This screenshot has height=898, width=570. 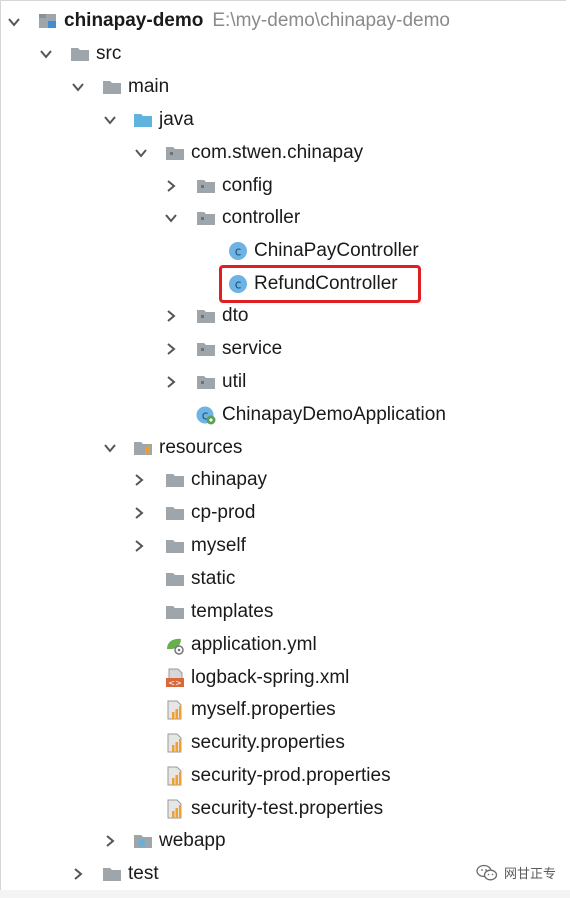 What do you see at coordinates (95, 54) in the screenshot?
I see `tree-item-src: src` at bounding box center [95, 54].